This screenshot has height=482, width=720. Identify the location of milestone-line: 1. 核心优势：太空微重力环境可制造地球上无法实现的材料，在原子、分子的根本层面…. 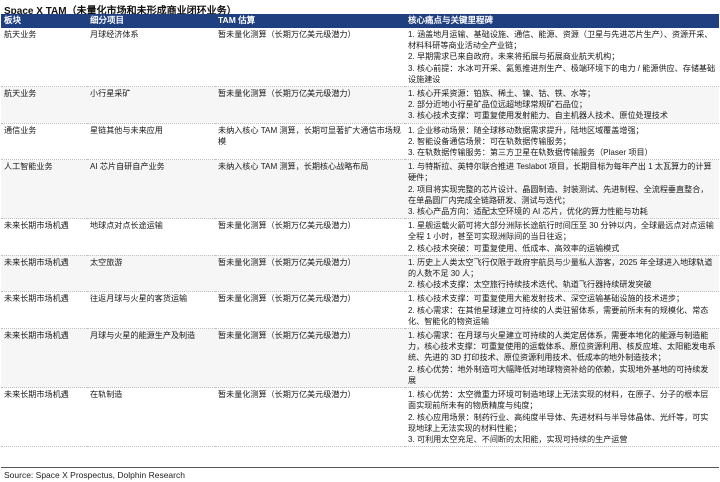
(558, 400).